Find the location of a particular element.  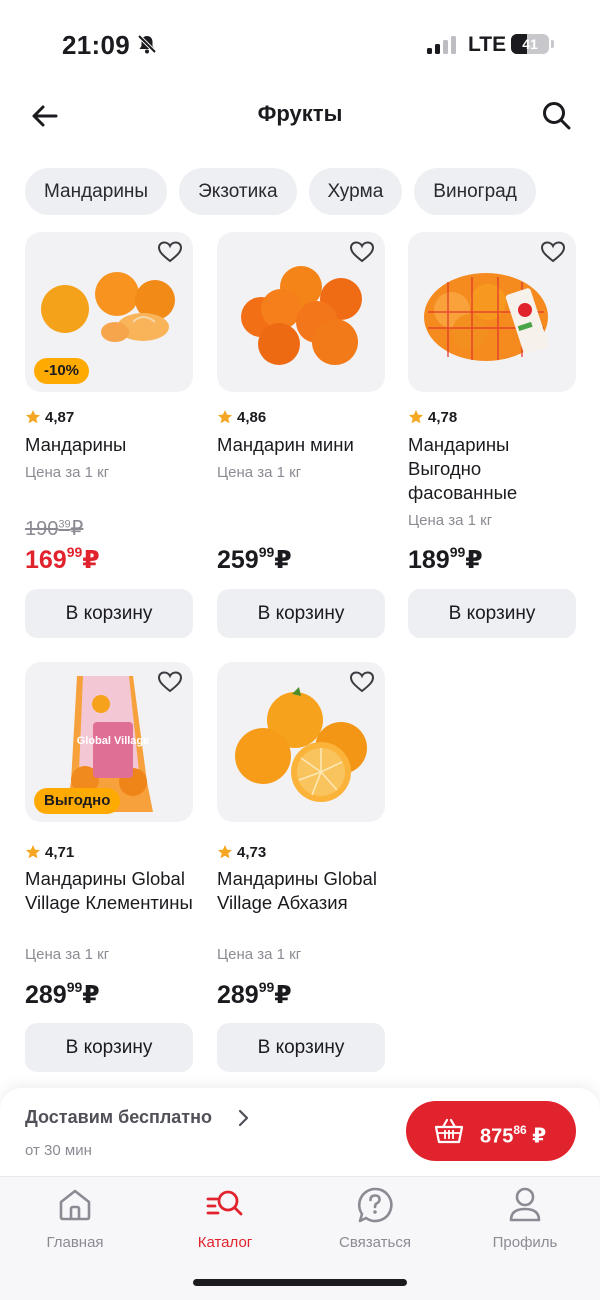

package-brand: Global Village is located at coordinates (113, 741).